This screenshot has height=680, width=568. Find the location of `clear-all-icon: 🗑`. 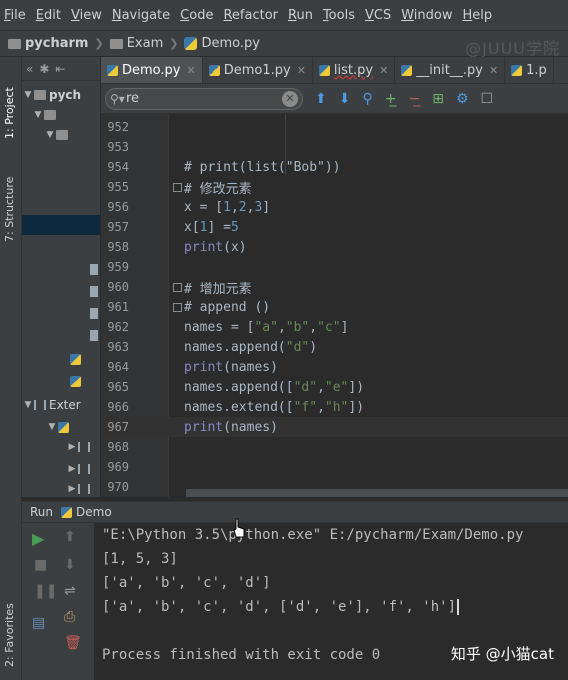

clear-all-icon: 🗑 is located at coordinates (73, 643).